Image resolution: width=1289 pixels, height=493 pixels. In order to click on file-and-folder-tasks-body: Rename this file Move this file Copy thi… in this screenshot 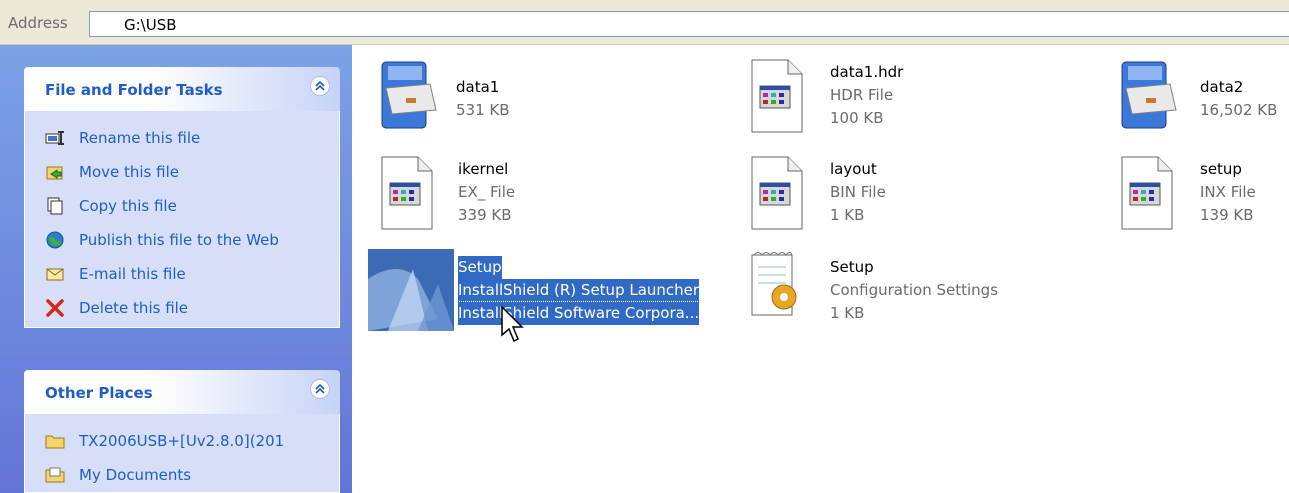, I will do `click(182, 219)`.